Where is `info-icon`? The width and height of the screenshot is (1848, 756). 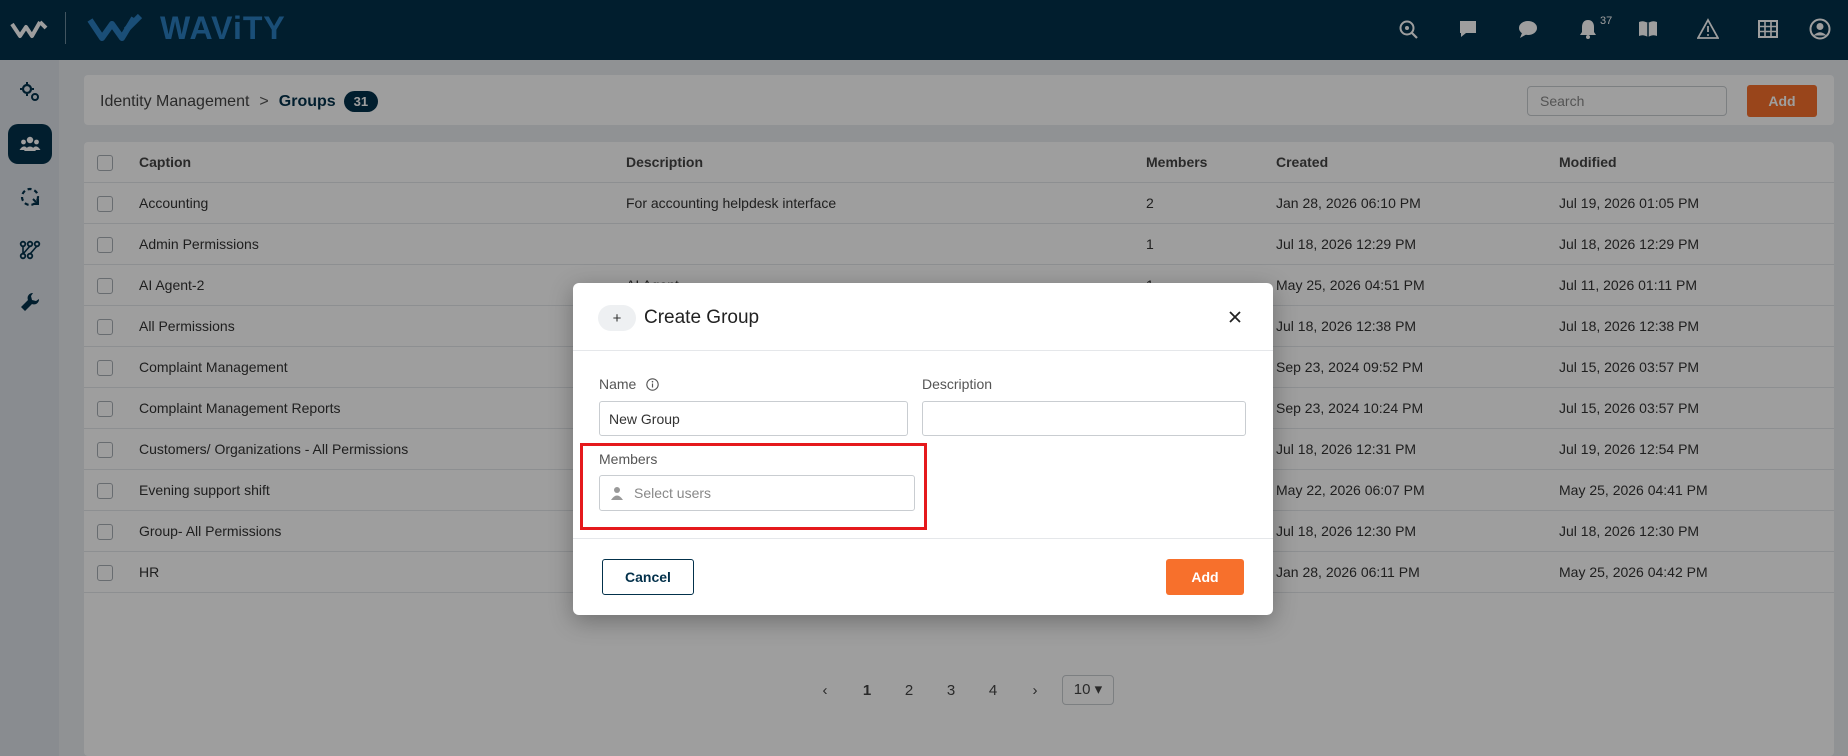
info-icon is located at coordinates (652, 384).